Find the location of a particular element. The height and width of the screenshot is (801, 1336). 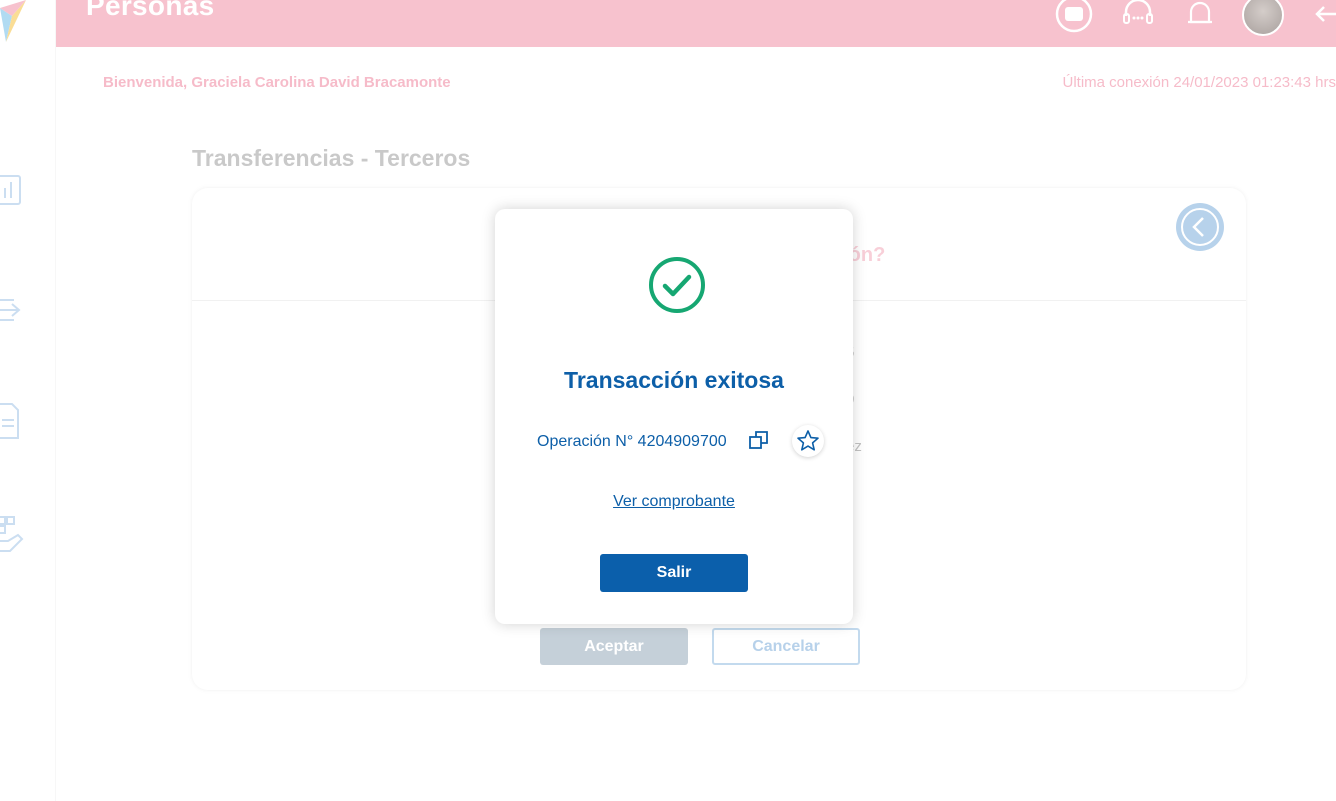

favorite-button is located at coordinates (808, 441).